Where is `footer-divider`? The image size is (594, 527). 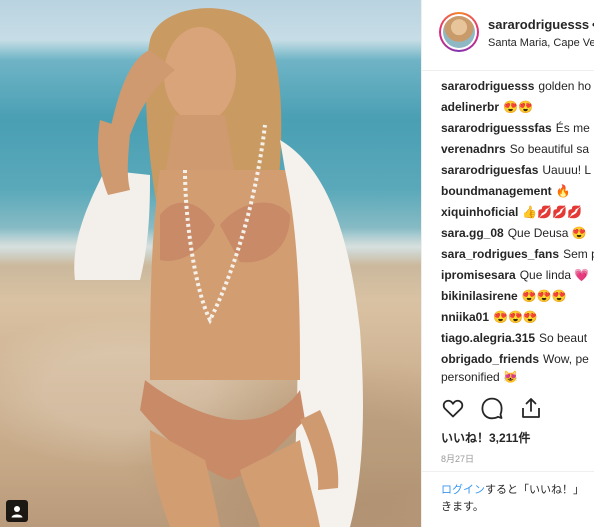
footer-divider is located at coordinates (508, 471).